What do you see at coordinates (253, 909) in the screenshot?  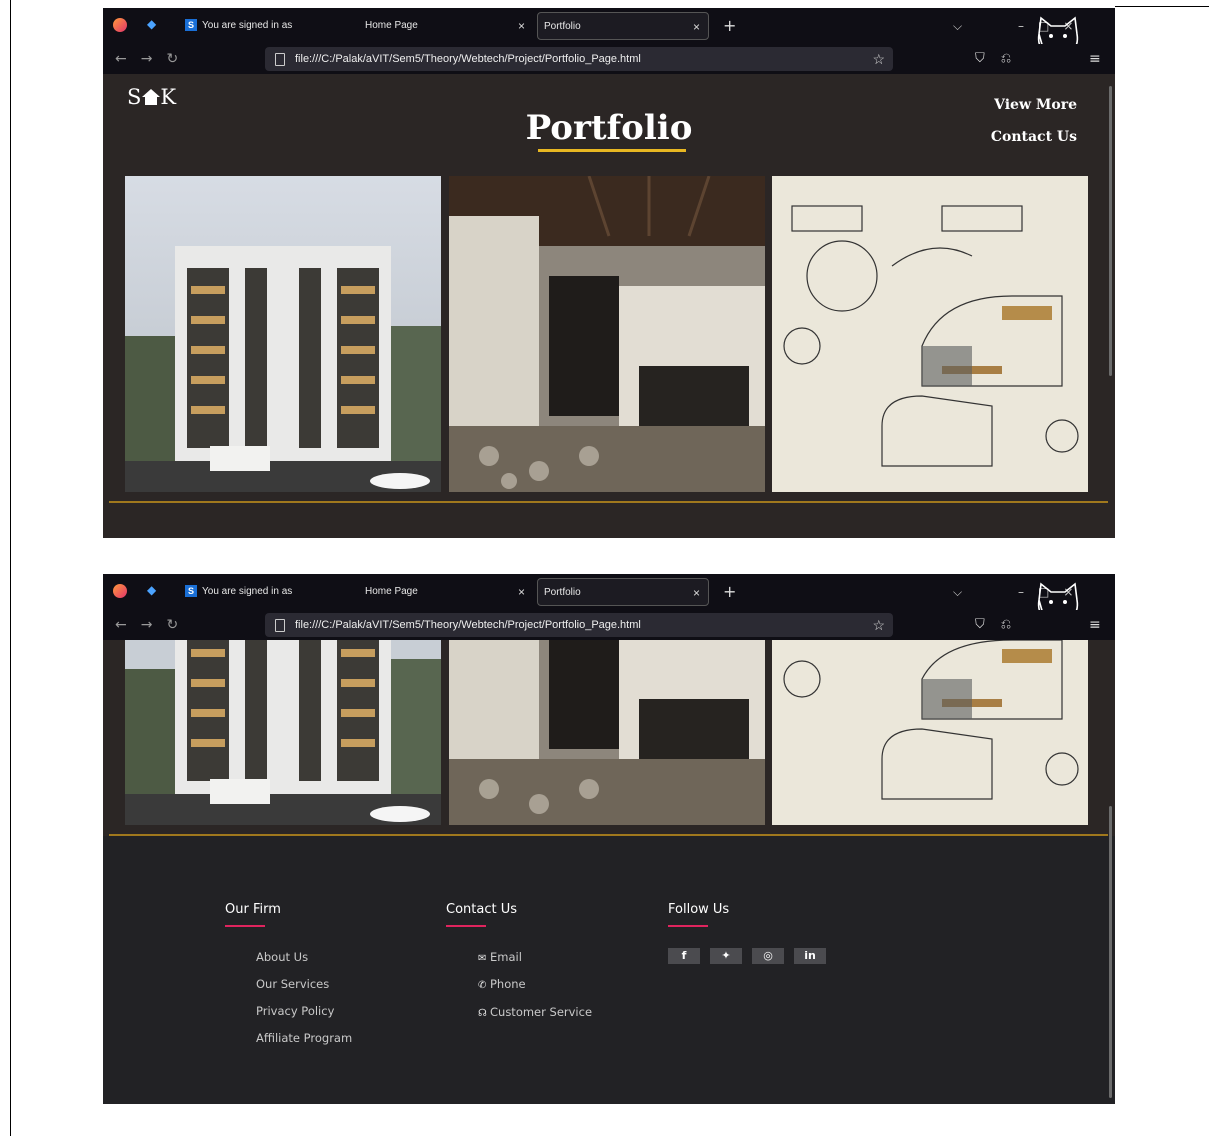 I see `footer-heading: Our Firm` at bounding box center [253, 909].